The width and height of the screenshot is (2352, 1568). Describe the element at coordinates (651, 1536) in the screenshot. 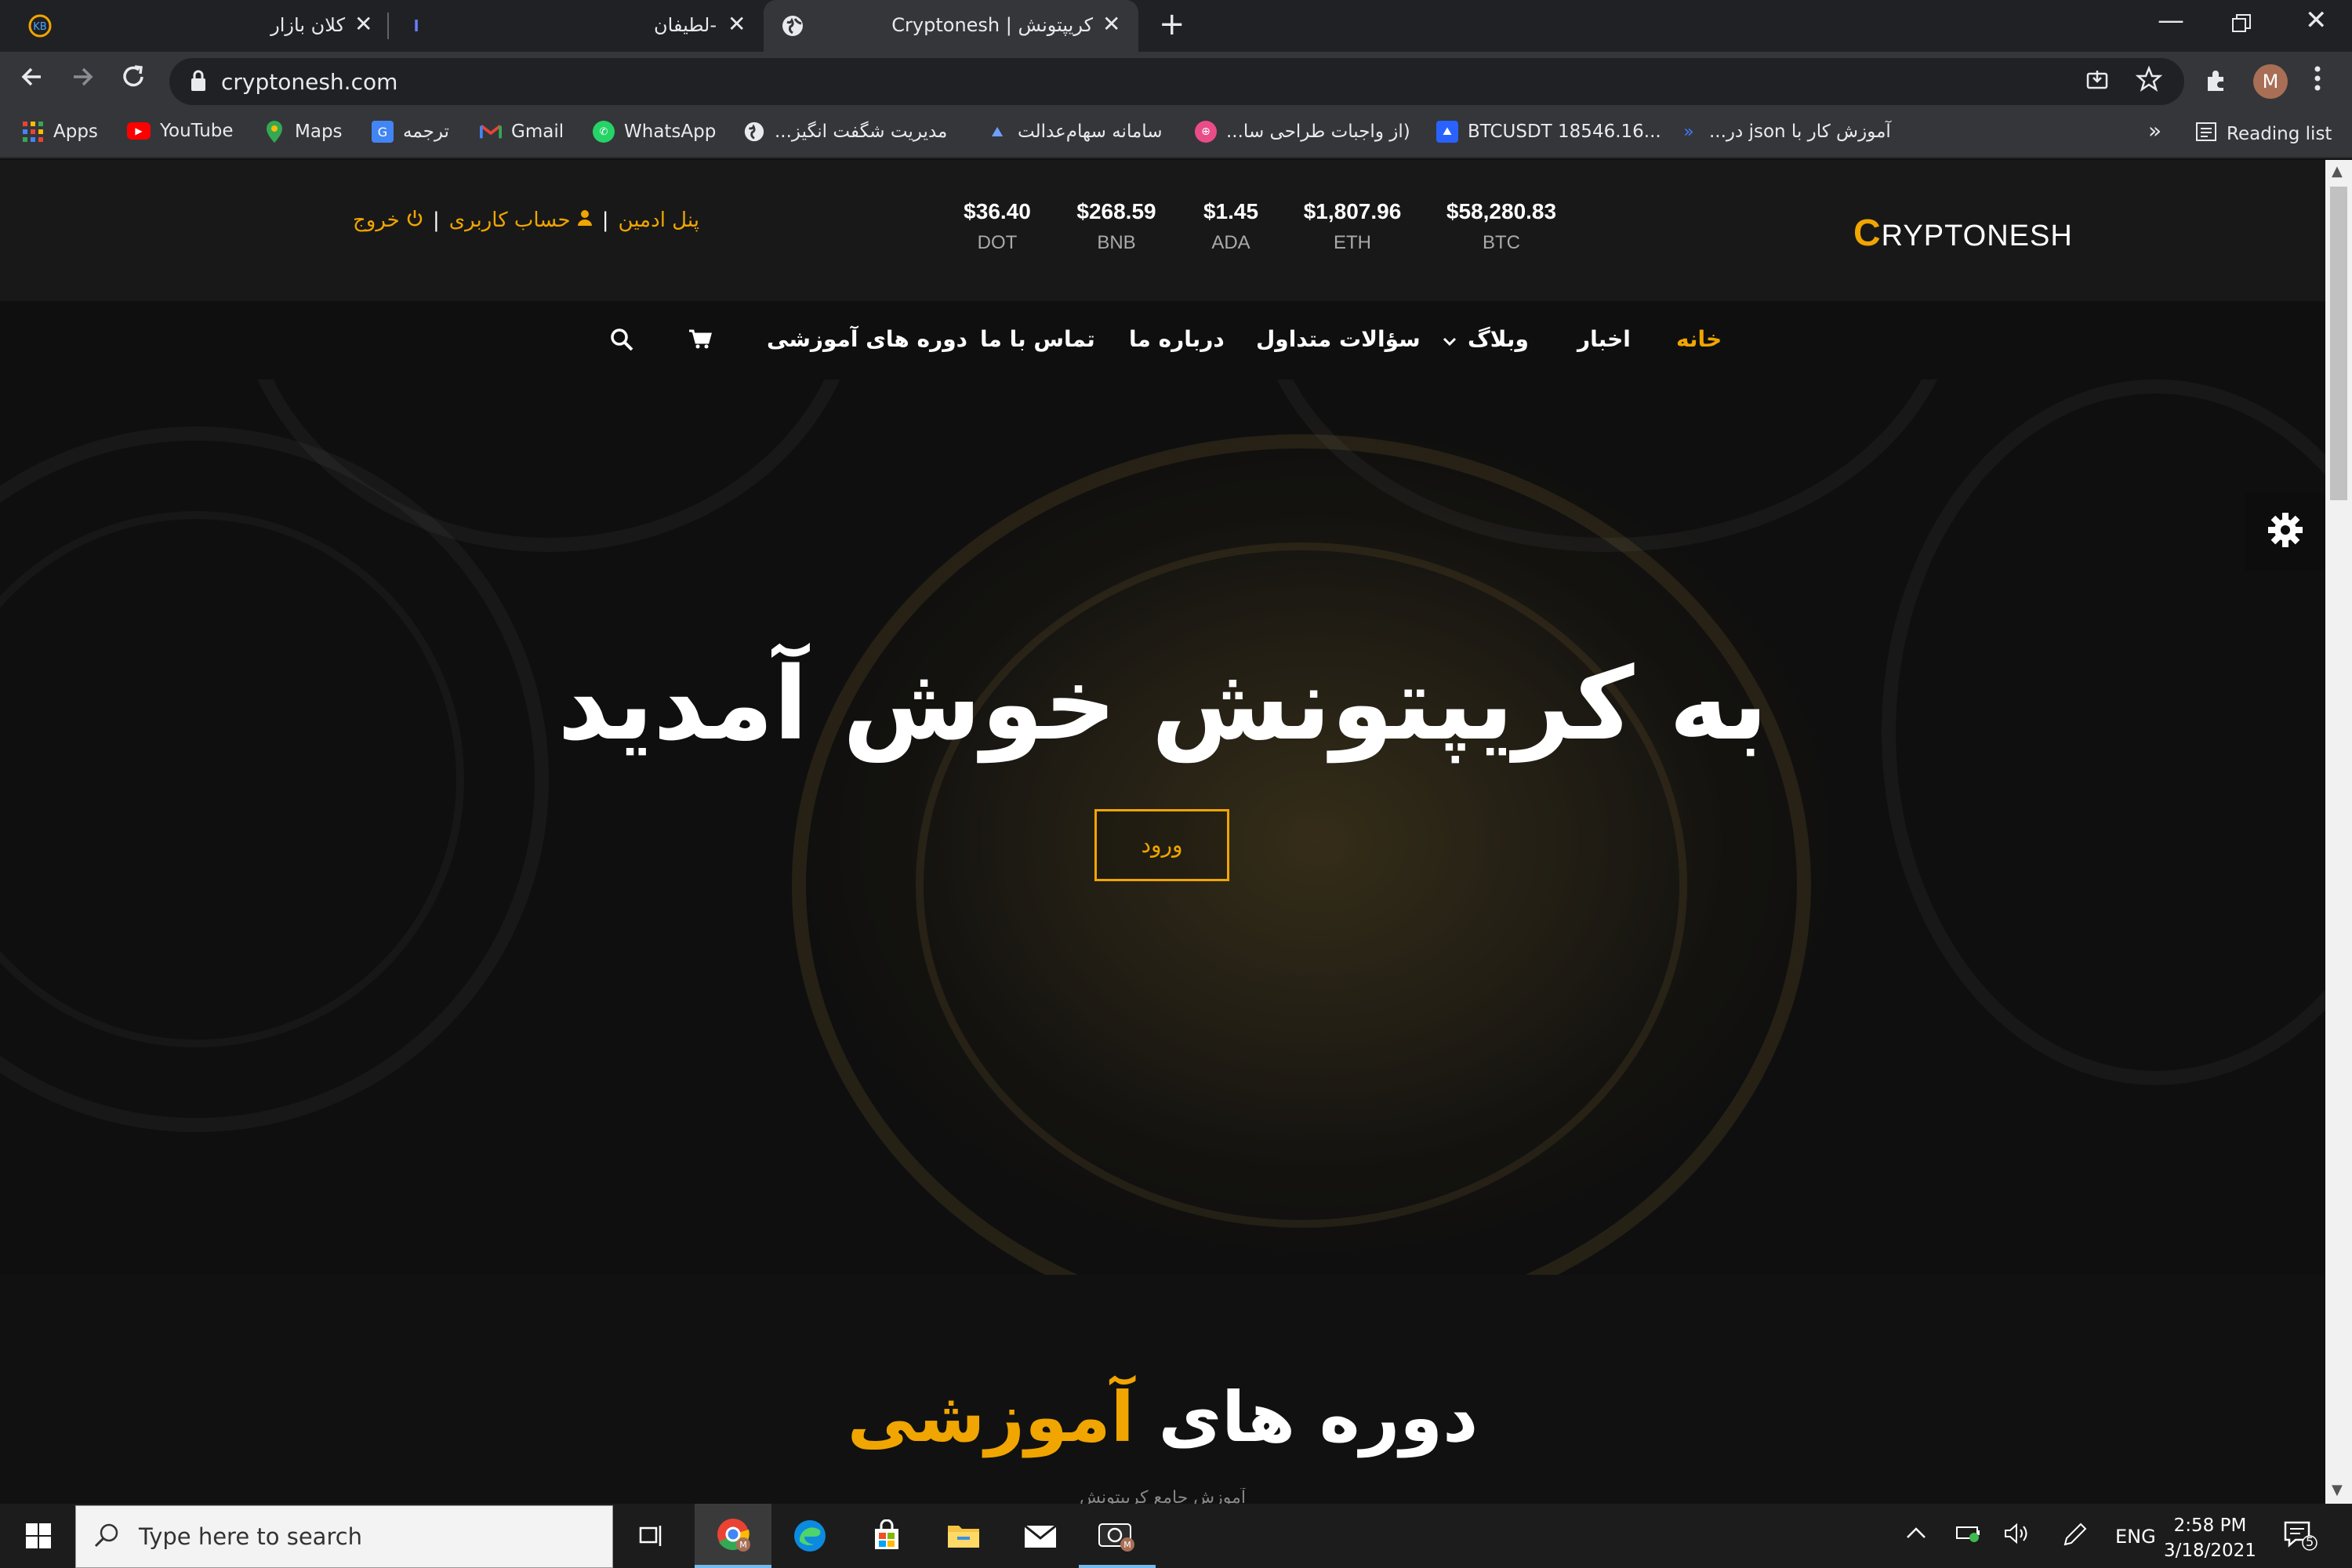

I see `task-view-icon` at that location.